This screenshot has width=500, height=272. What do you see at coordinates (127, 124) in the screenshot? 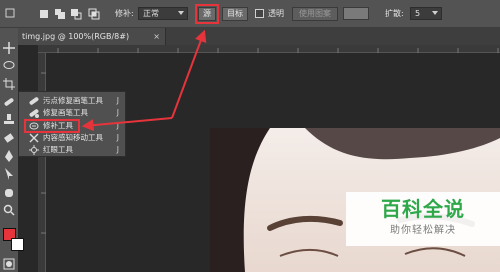
I see `arrow-to-patch-tool` at bounding box center [127, 124].